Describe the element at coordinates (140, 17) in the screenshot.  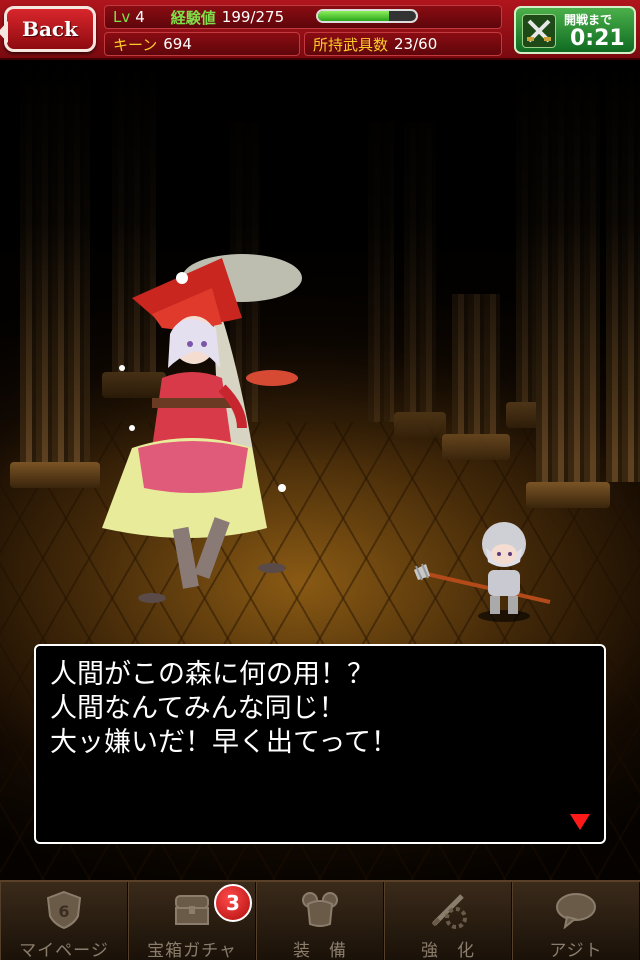
I see `level-value: 4` at that location.